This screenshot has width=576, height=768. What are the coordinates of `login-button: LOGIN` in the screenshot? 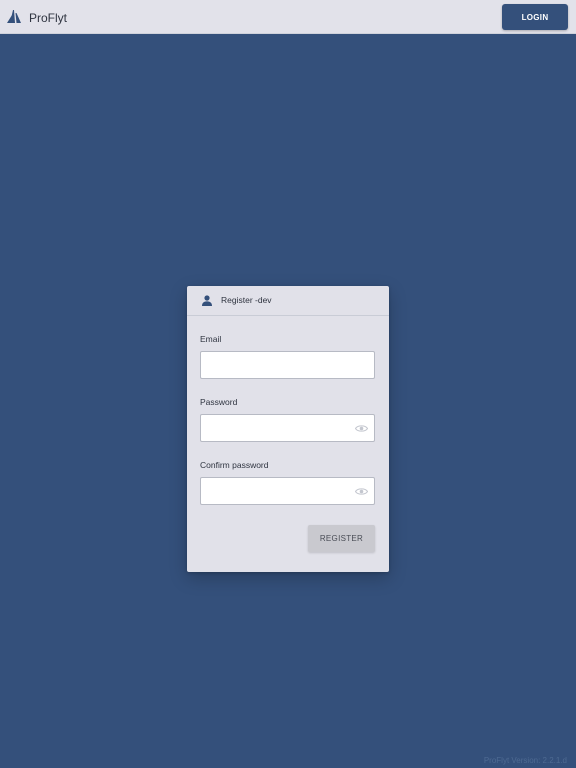 It's located at (535, 17).